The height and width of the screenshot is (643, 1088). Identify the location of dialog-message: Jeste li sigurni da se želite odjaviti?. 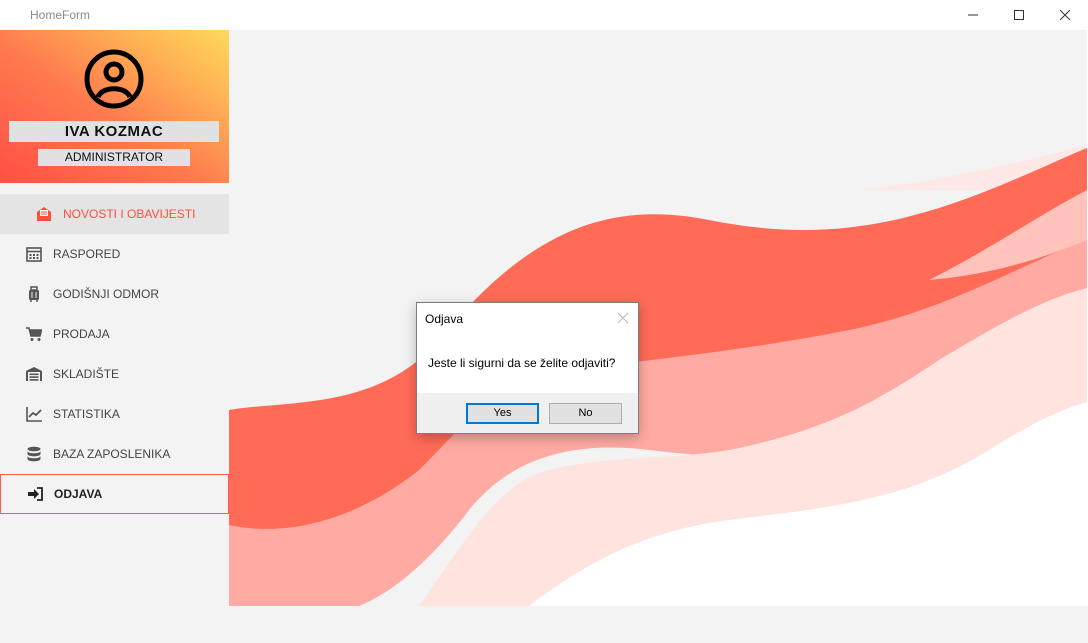
(522, 363).